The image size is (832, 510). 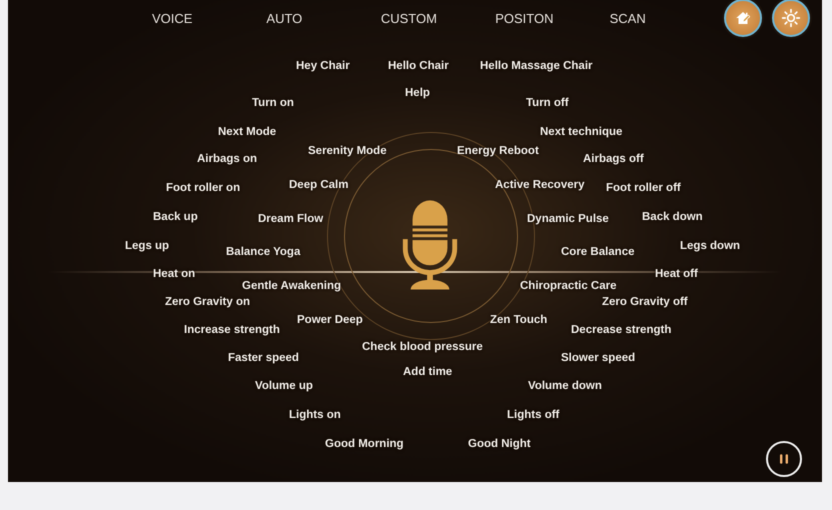 I want to click on voice-command: Heat on, so click(x=174, y=274).